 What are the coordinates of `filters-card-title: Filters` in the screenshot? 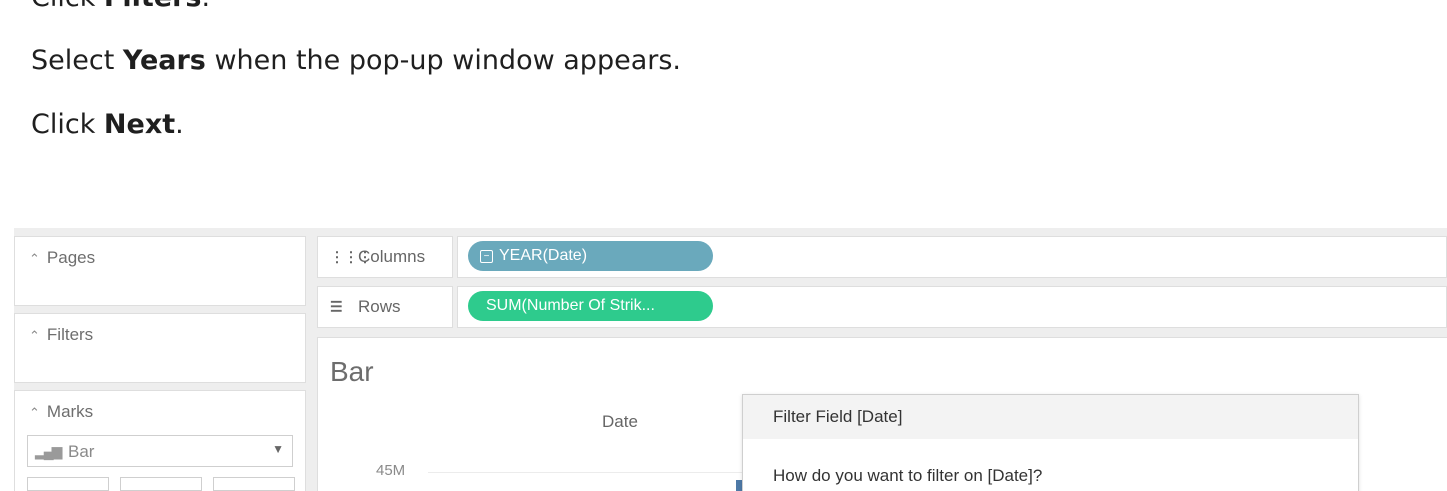 It's located at (70, 334).